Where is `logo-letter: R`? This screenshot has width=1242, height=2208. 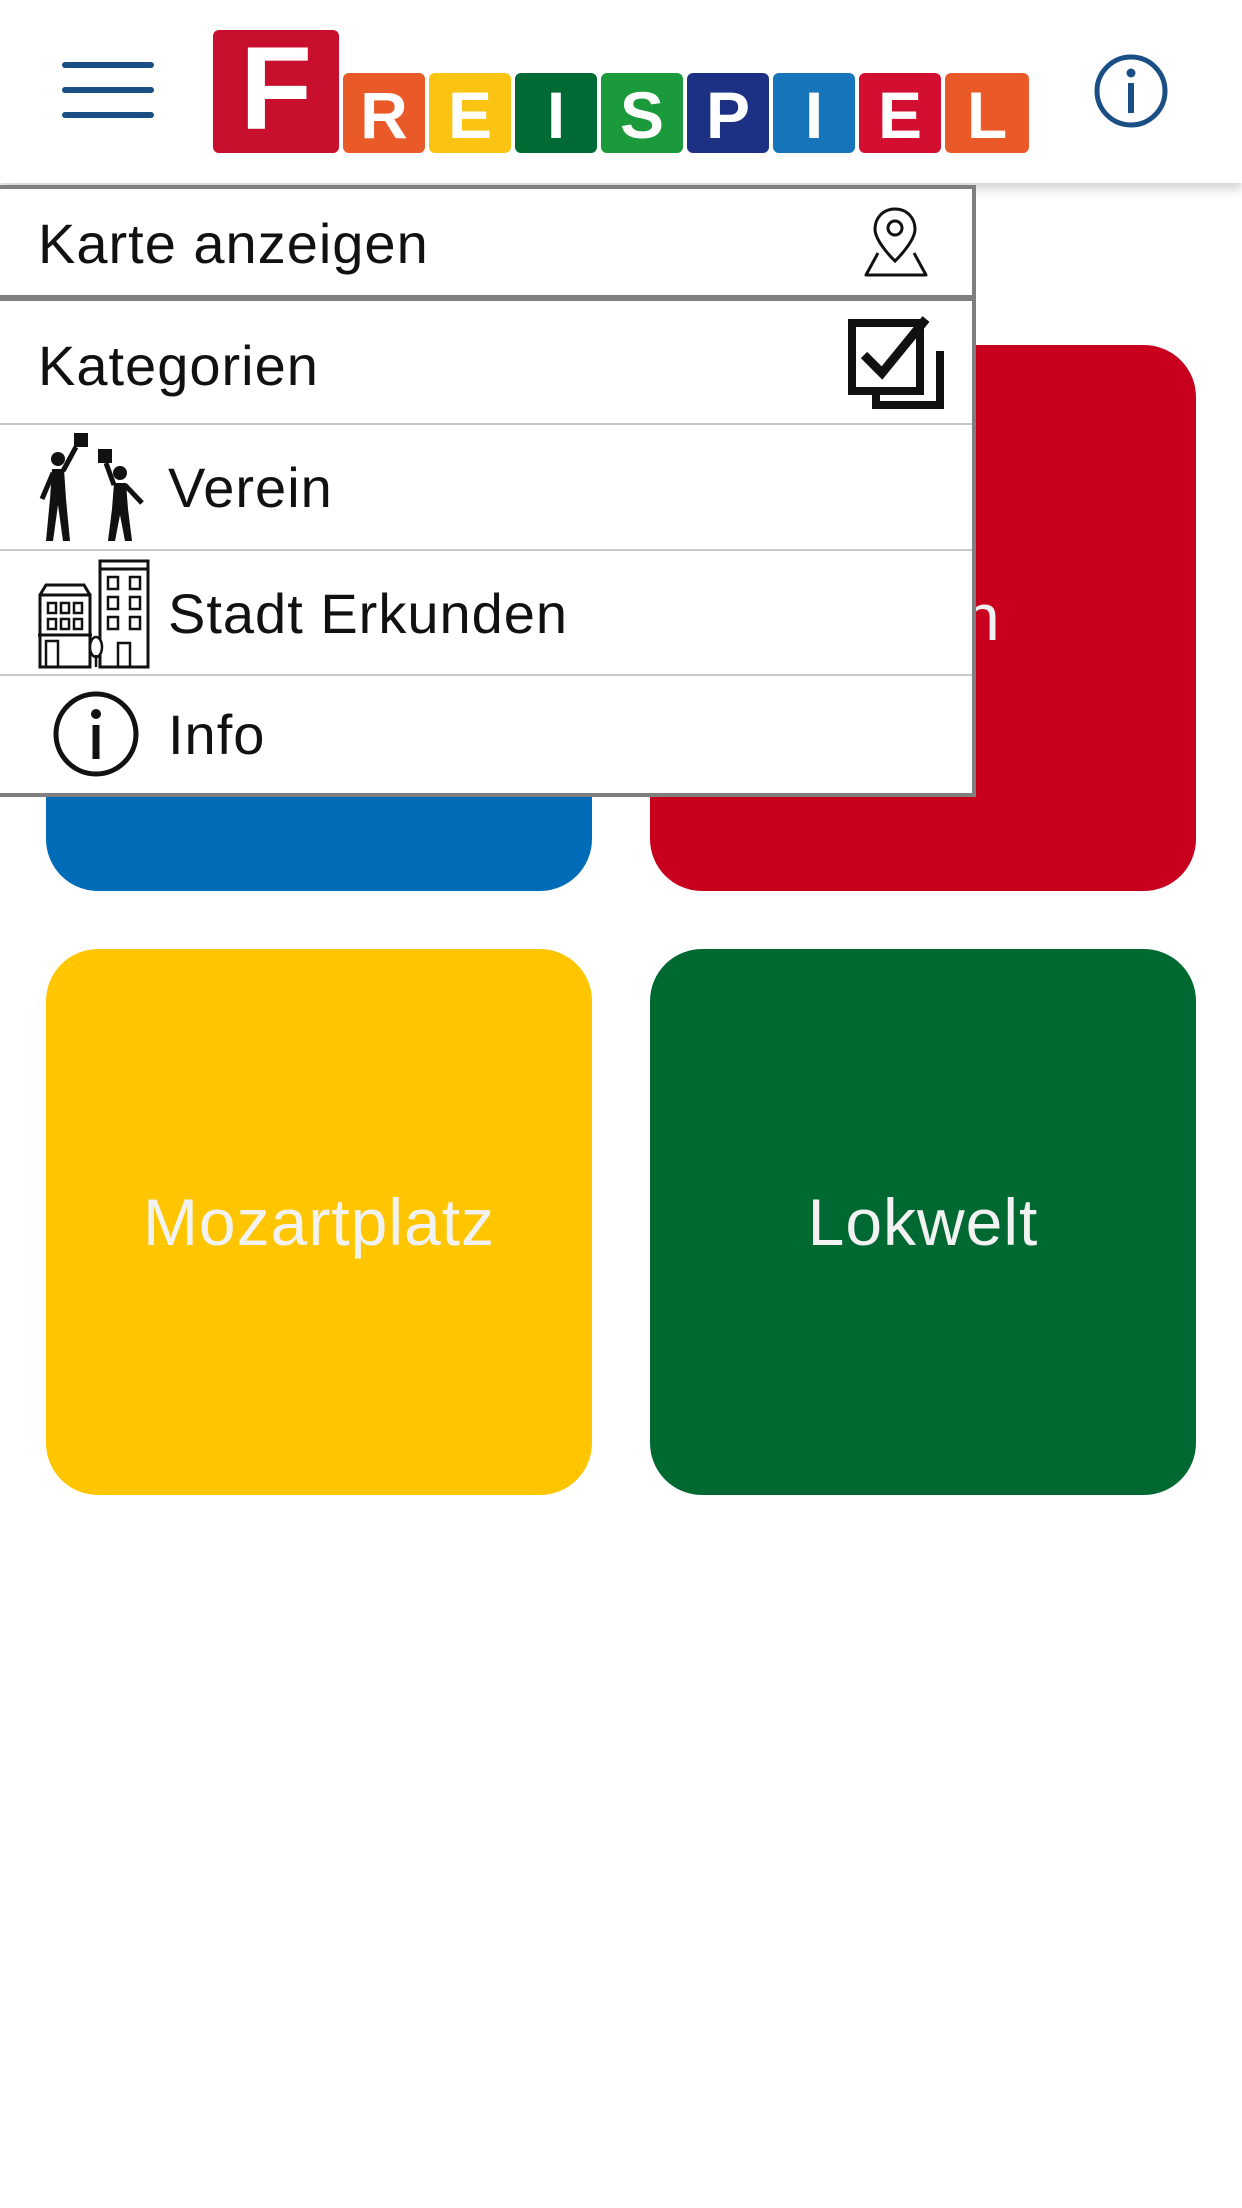
logo-letter: R is located at coordinates (384, 113).